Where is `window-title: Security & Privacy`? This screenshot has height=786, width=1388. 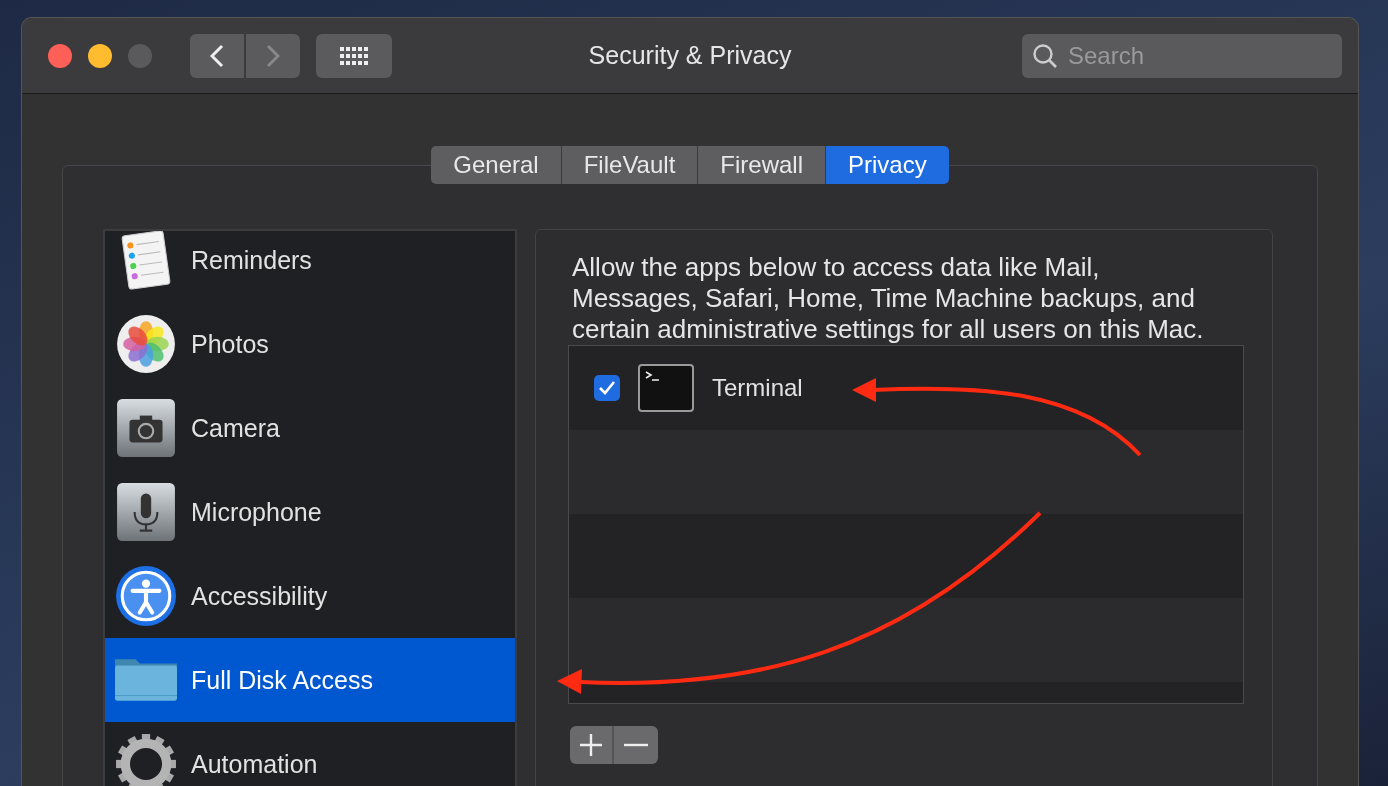
window-title: Security & Privacy is located at coordinates (690, 55).